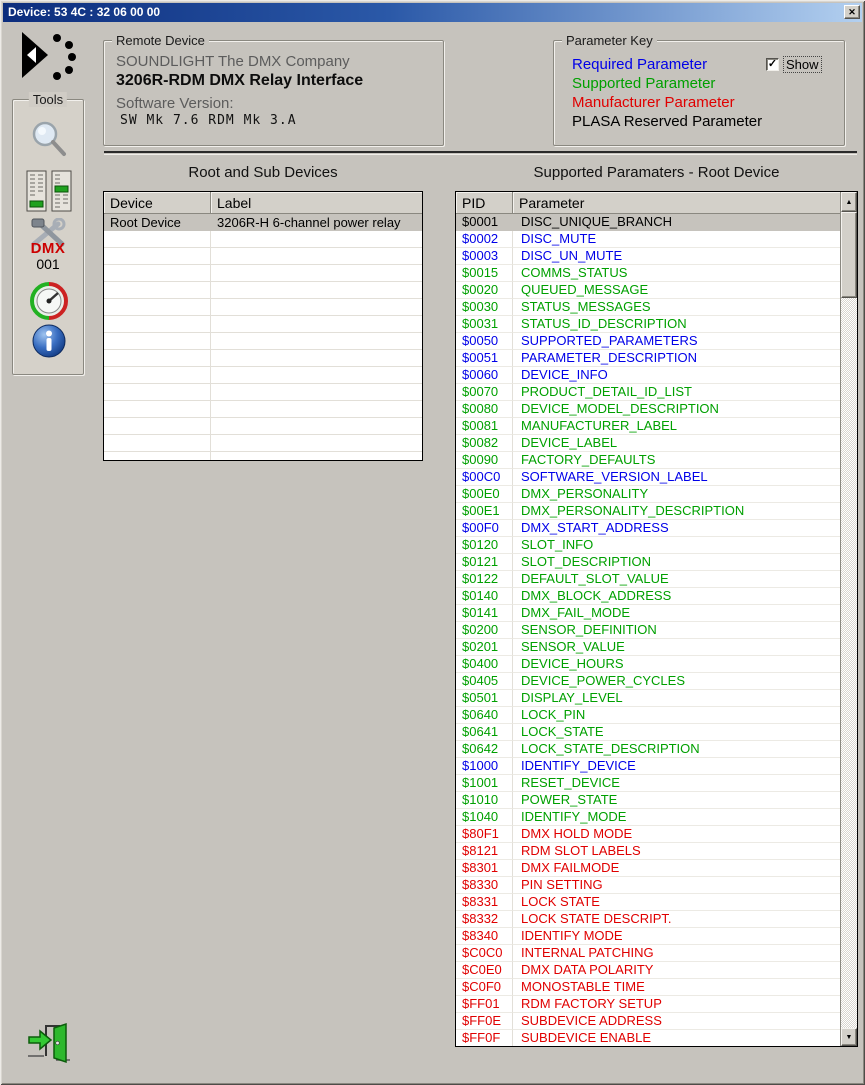  I want to click on parameters-table-header: PID Parameter, so click(648, 203).